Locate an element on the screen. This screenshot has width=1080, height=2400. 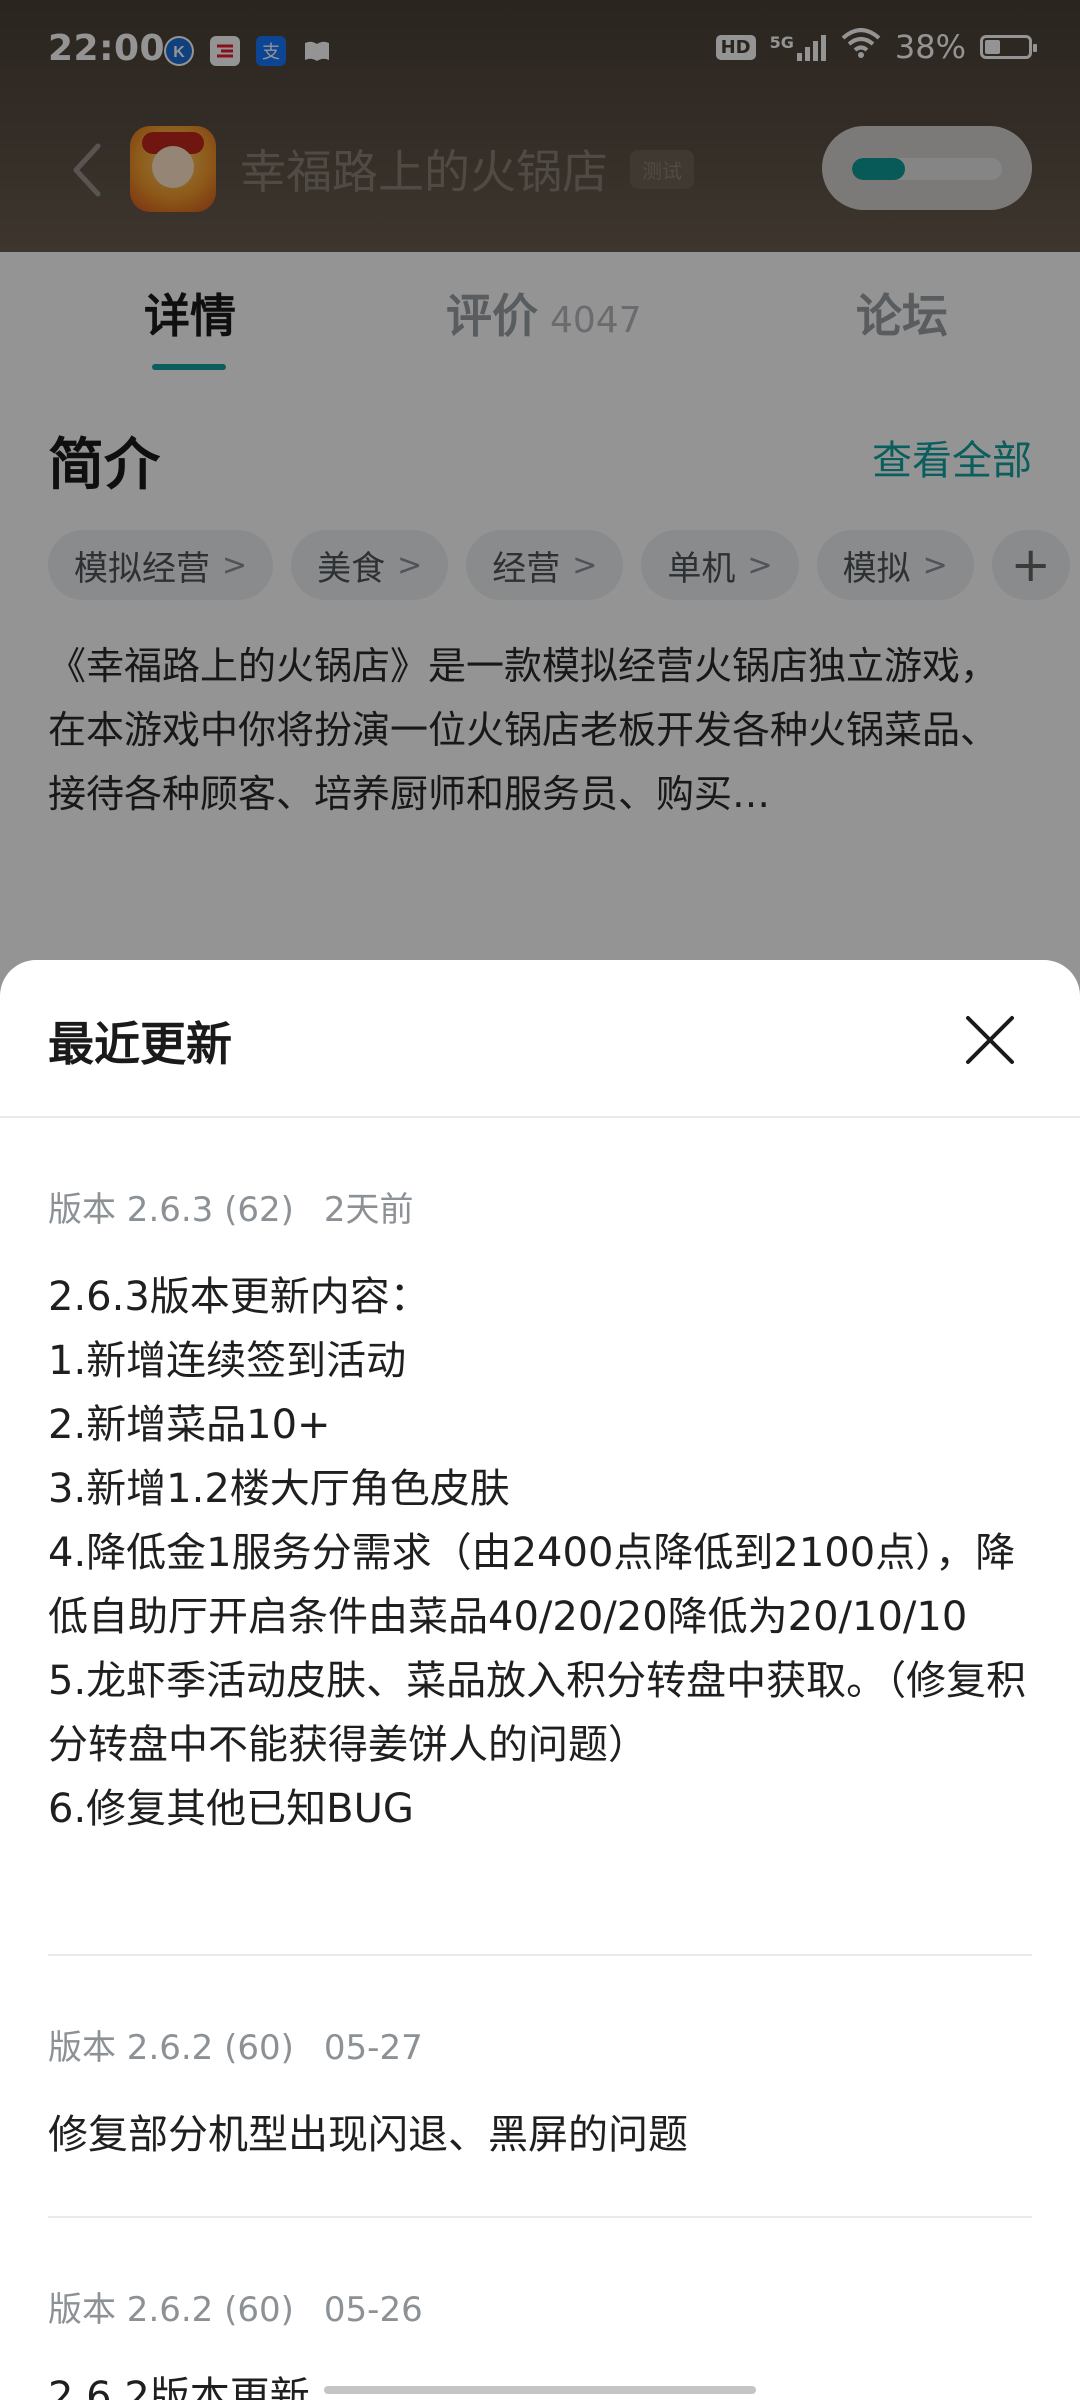
sheet-header: 最近更新 is located at coordinates (540, 1039).